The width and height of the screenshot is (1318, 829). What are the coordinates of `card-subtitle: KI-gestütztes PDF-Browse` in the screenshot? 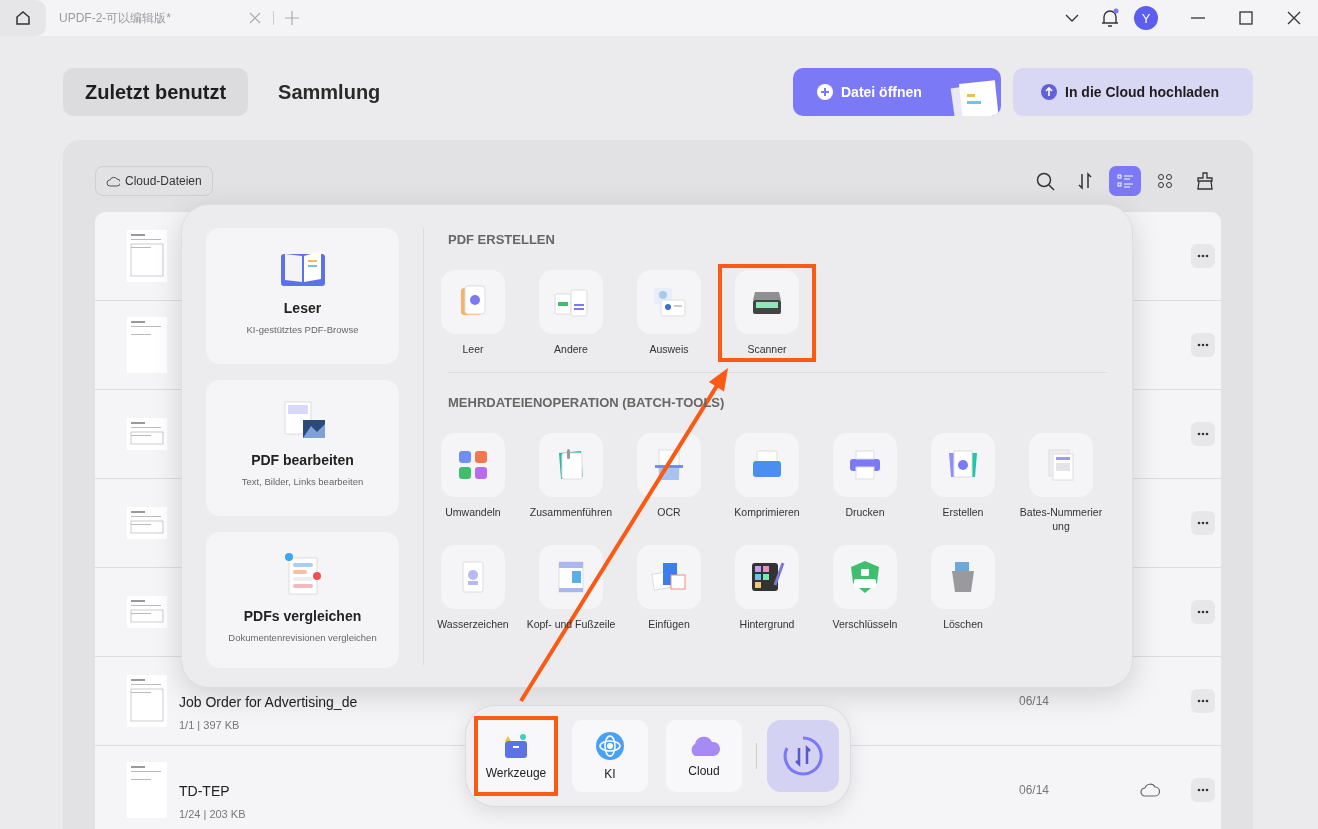 It's located at (302, 329).